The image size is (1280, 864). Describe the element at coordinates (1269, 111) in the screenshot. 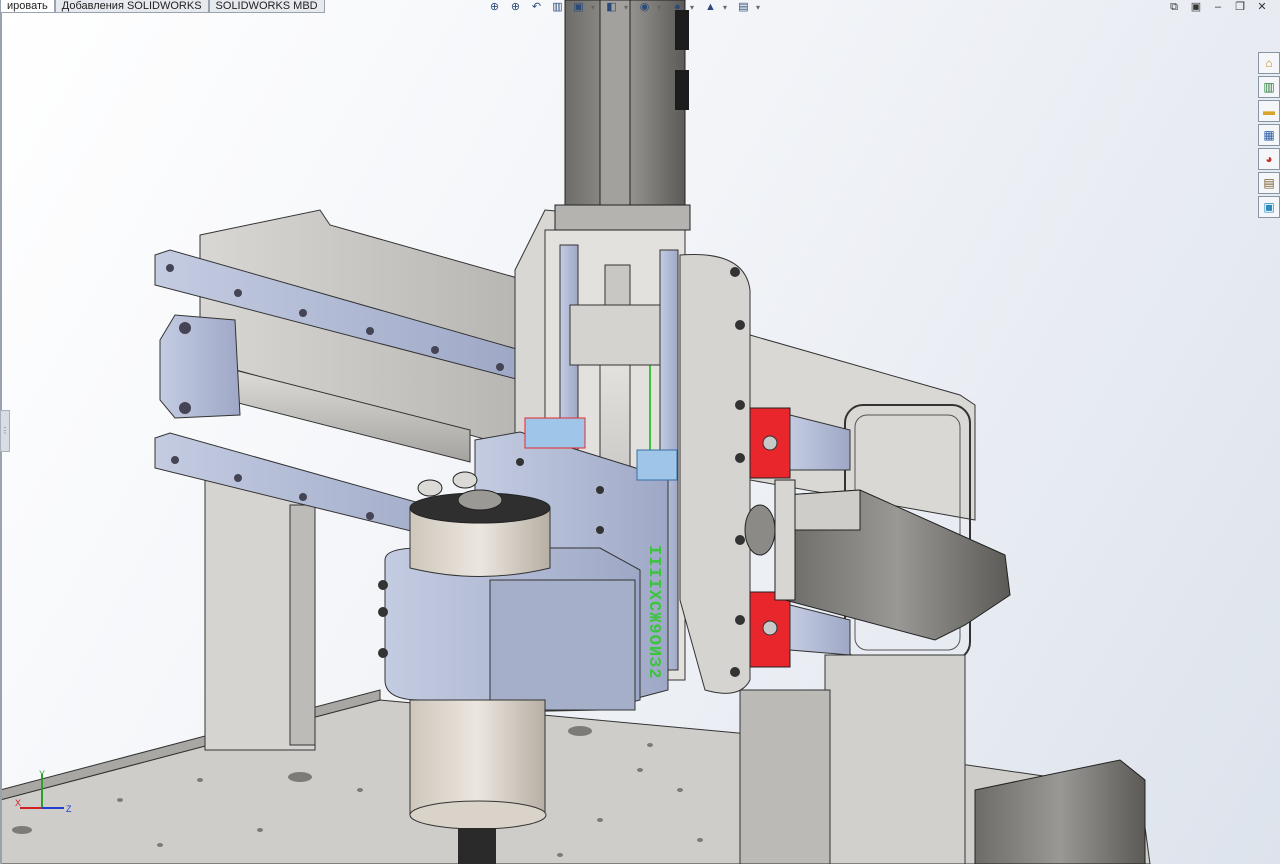

I see `file-explorer-icon: ▬` at that location.